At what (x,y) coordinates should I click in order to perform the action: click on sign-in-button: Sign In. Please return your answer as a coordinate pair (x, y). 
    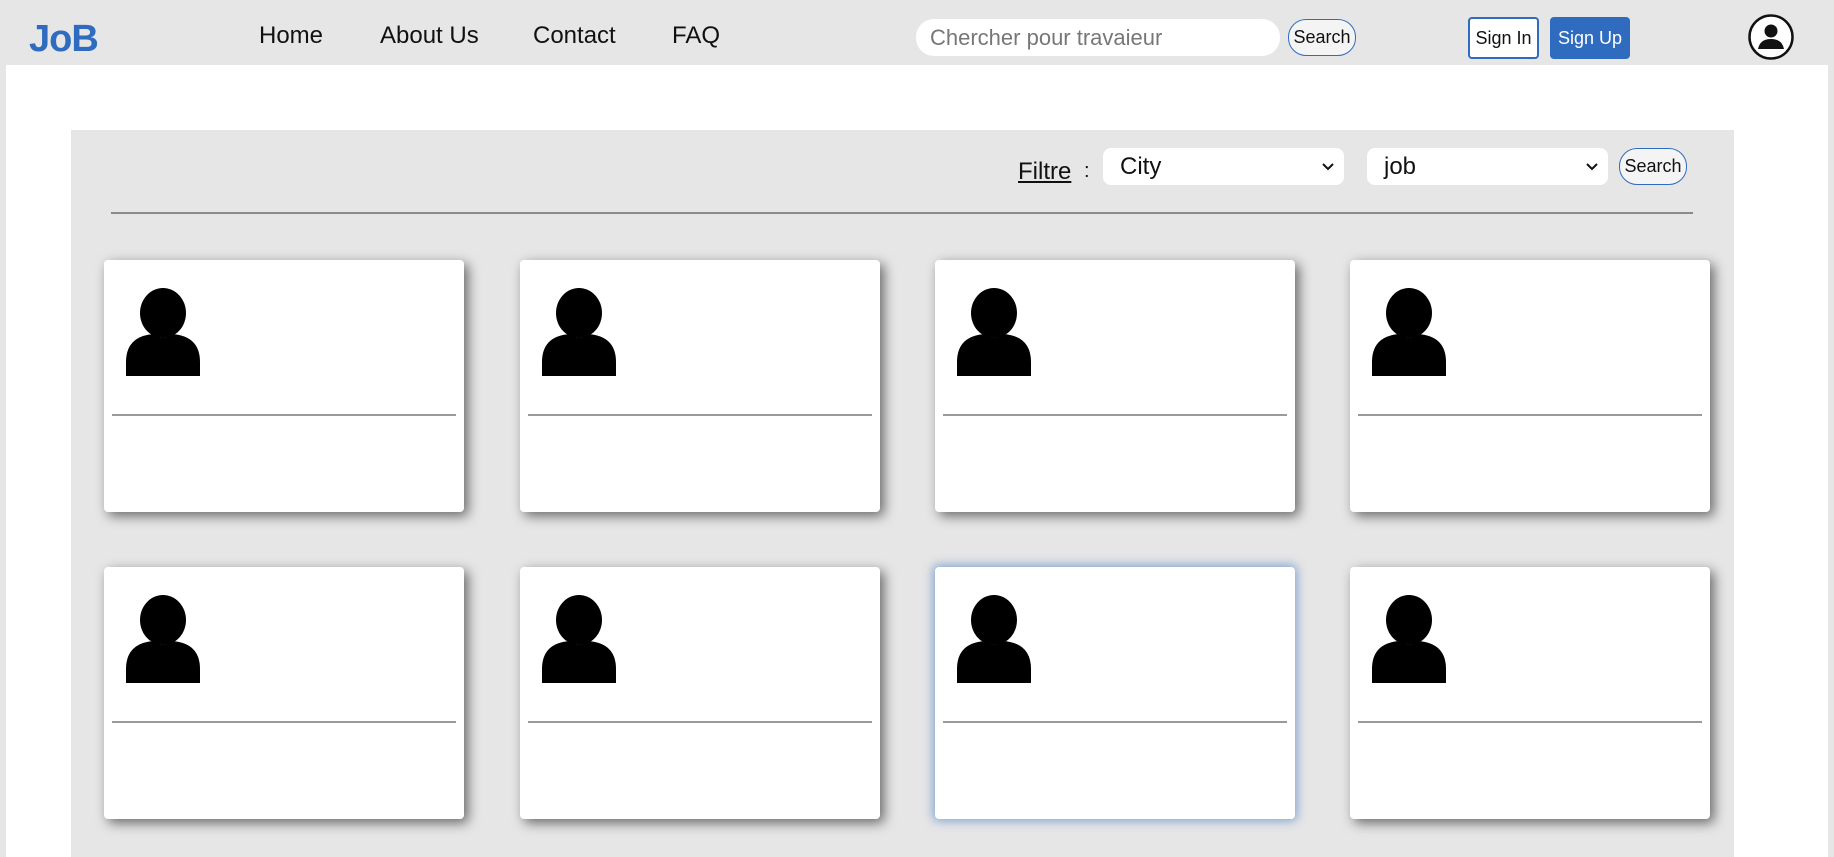
    Looking at the image, I should click on (1503, 38).